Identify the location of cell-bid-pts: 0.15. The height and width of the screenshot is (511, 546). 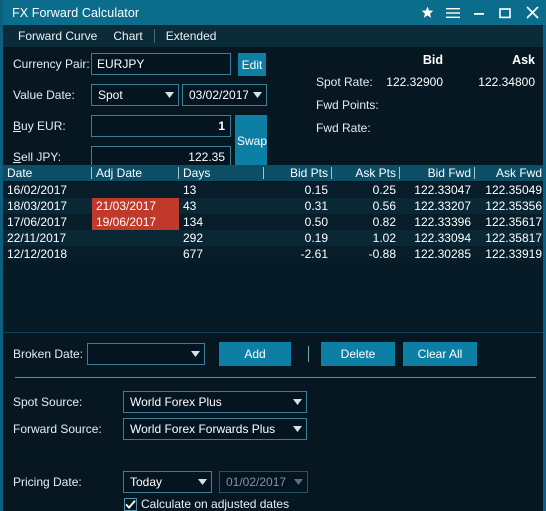
(316, 190).